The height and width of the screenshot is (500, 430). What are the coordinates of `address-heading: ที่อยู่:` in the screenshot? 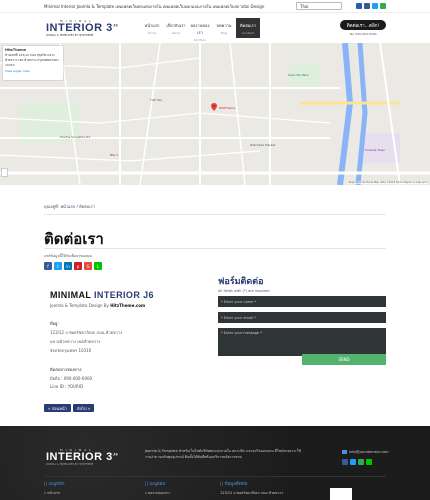 It's located at (54, 323).